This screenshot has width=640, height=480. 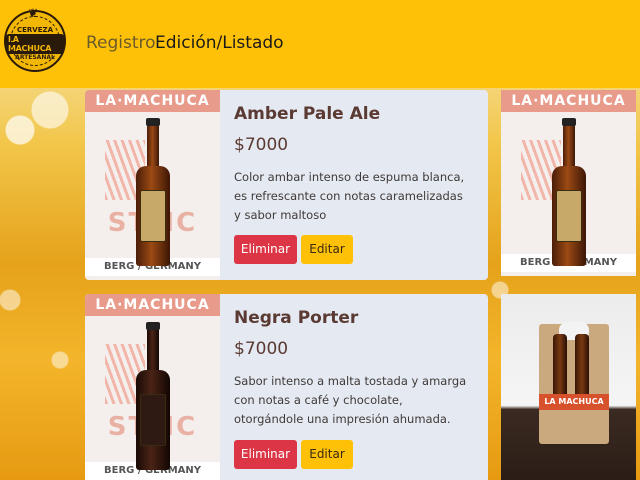 I want to click on logo-ring, so click(x=35, y=41).